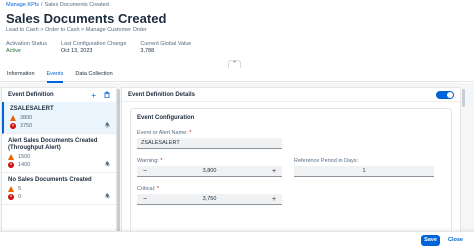 The image size is (474, 248). I want to click on card-title: Event Configuration, so click(166, 118).